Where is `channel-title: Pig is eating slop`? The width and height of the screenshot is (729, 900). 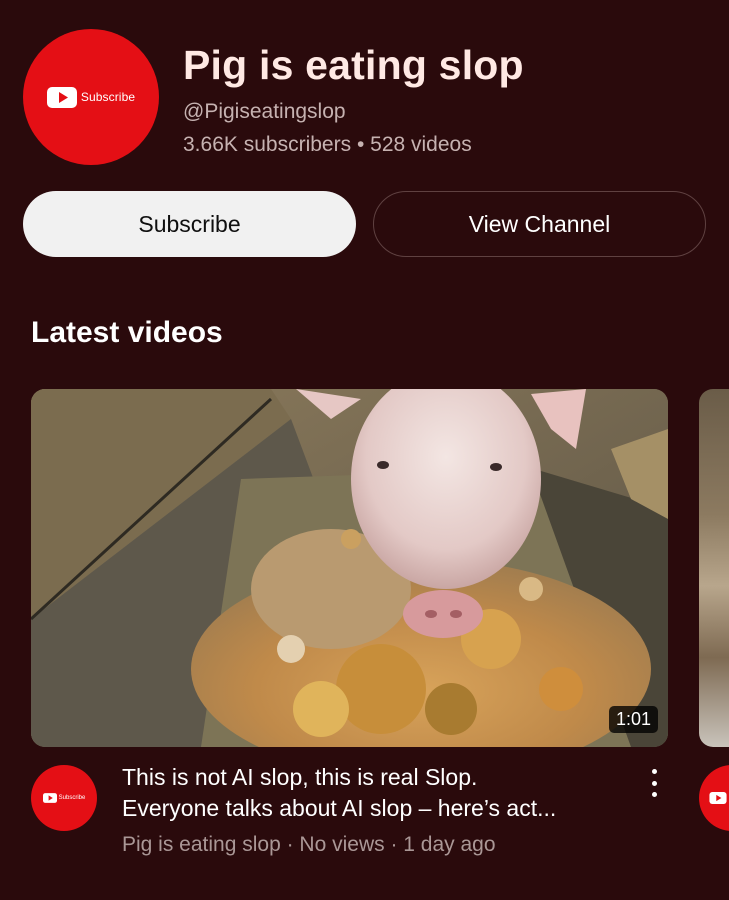
channel-title: Pig is eating slop is located at coordinates (353, 65).